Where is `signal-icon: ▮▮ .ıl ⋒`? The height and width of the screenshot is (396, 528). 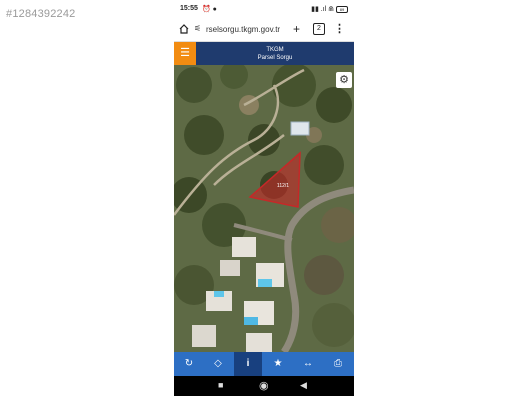
signal-icon: ▮▮ .ıl ⋒ is located at coordinates (323, 9).